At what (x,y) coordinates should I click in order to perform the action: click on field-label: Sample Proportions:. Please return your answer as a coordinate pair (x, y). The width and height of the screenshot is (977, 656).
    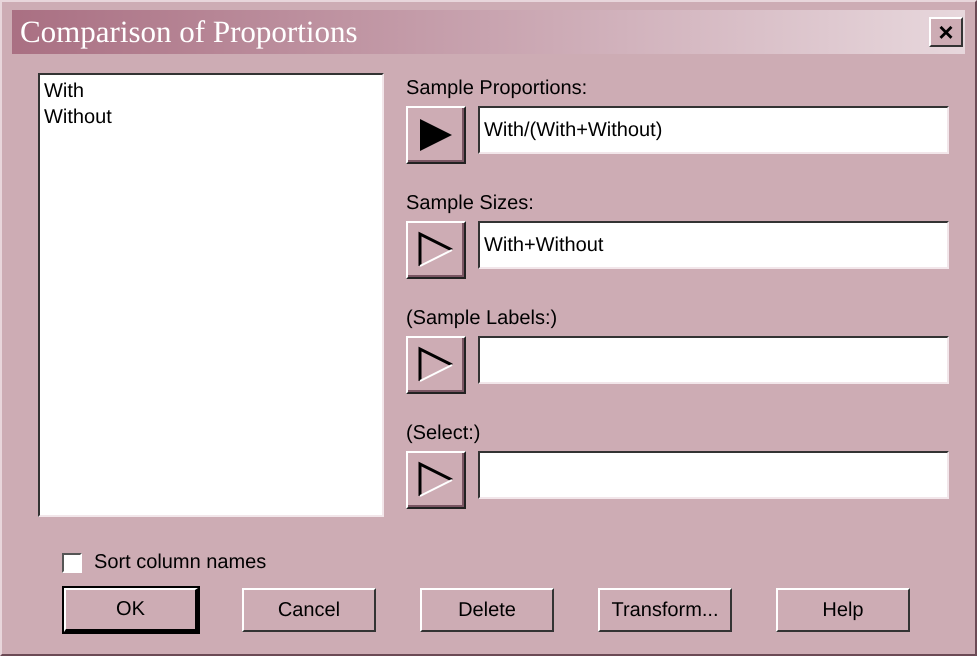
    Looking at the image, I should click on (497, 88).